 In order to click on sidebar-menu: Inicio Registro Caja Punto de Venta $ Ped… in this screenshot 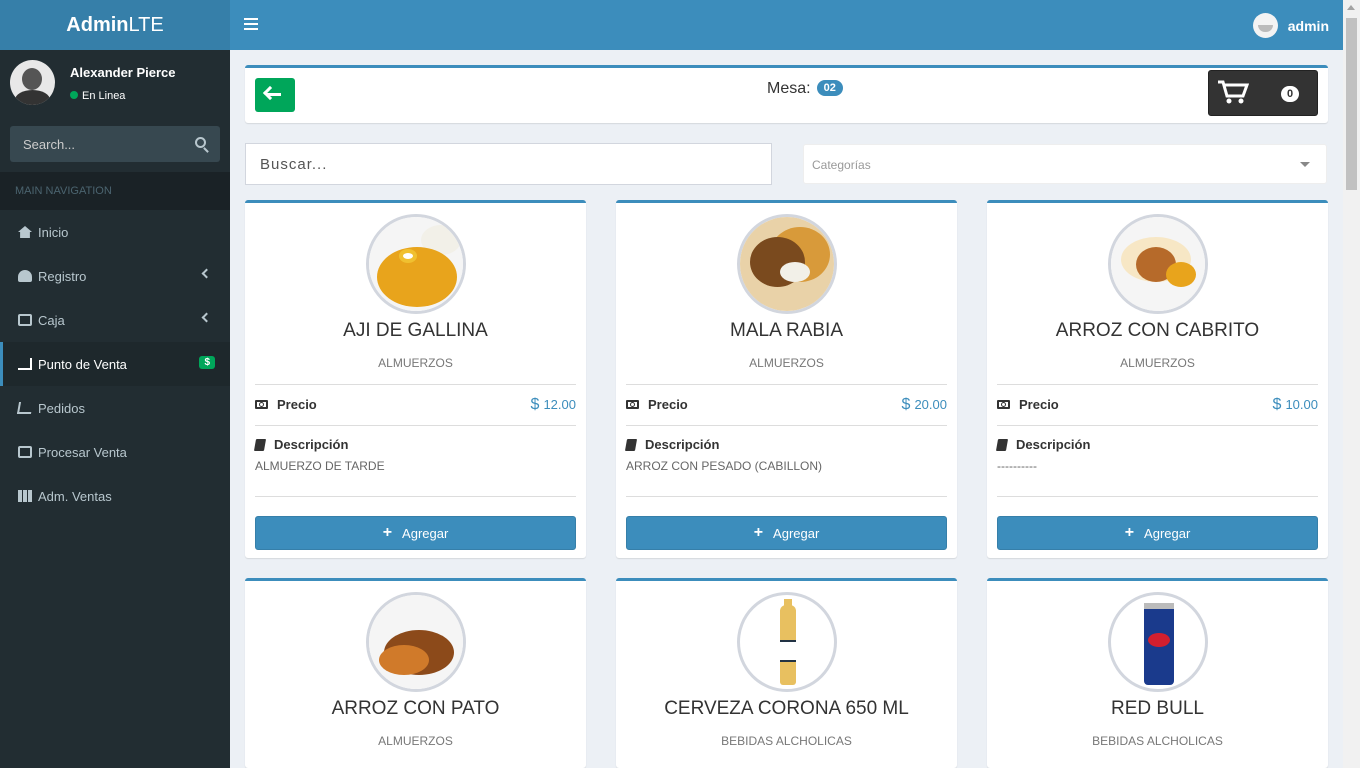, I will do `click(115, 364)`.